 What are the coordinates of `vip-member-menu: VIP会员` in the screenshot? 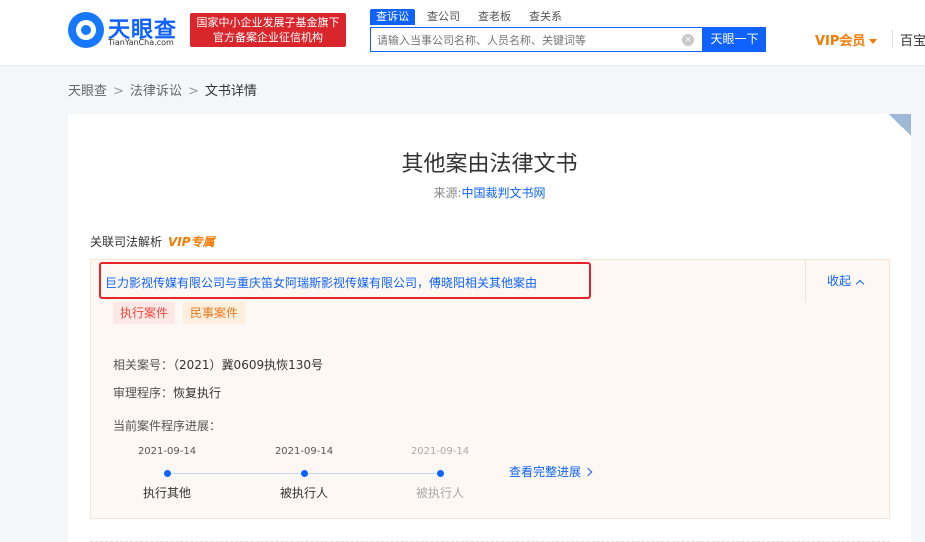 It's located at (846, 39).